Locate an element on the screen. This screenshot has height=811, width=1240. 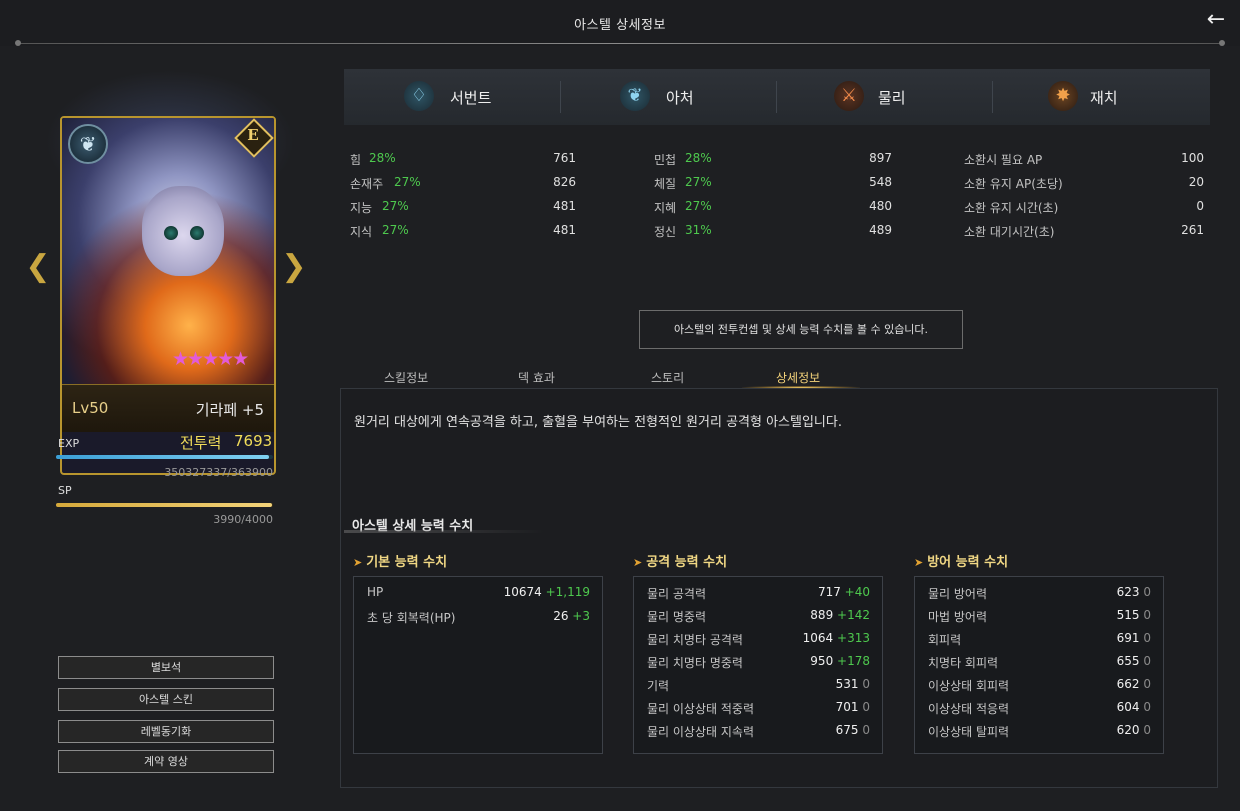
stat-base: 950 is located at coordinates (822, 661).